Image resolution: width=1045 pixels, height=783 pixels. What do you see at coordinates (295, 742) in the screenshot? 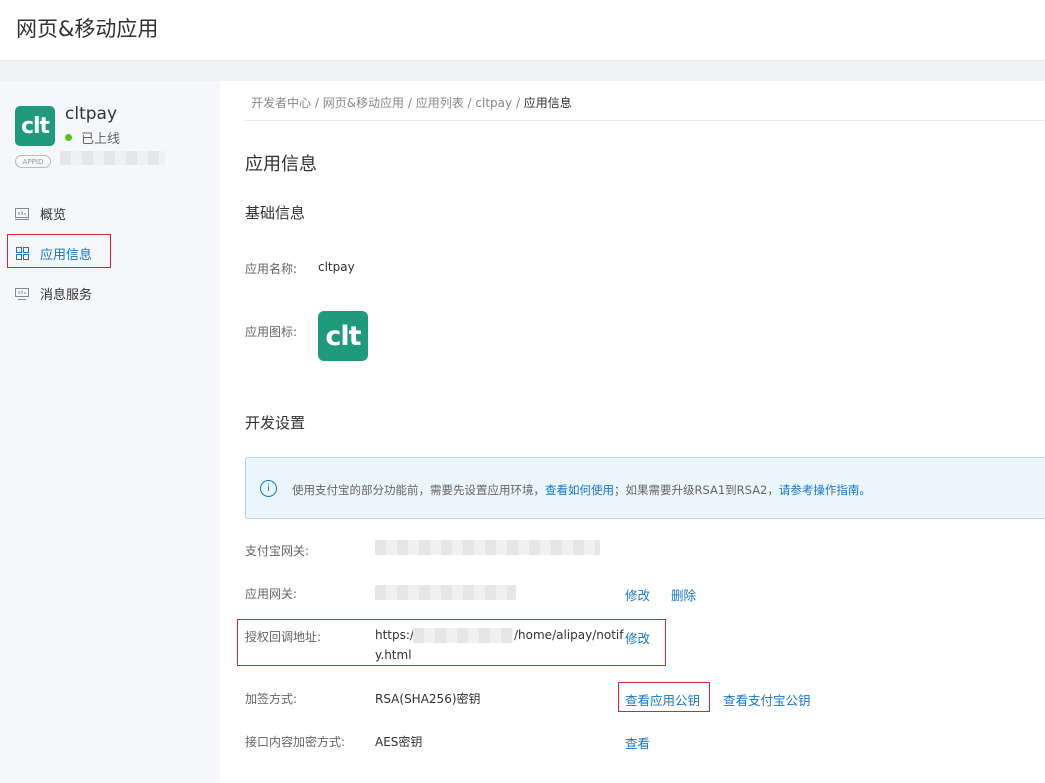
I see `encrypt-method-label: 接口内容加密方式:` at bounding box center [295, 742].